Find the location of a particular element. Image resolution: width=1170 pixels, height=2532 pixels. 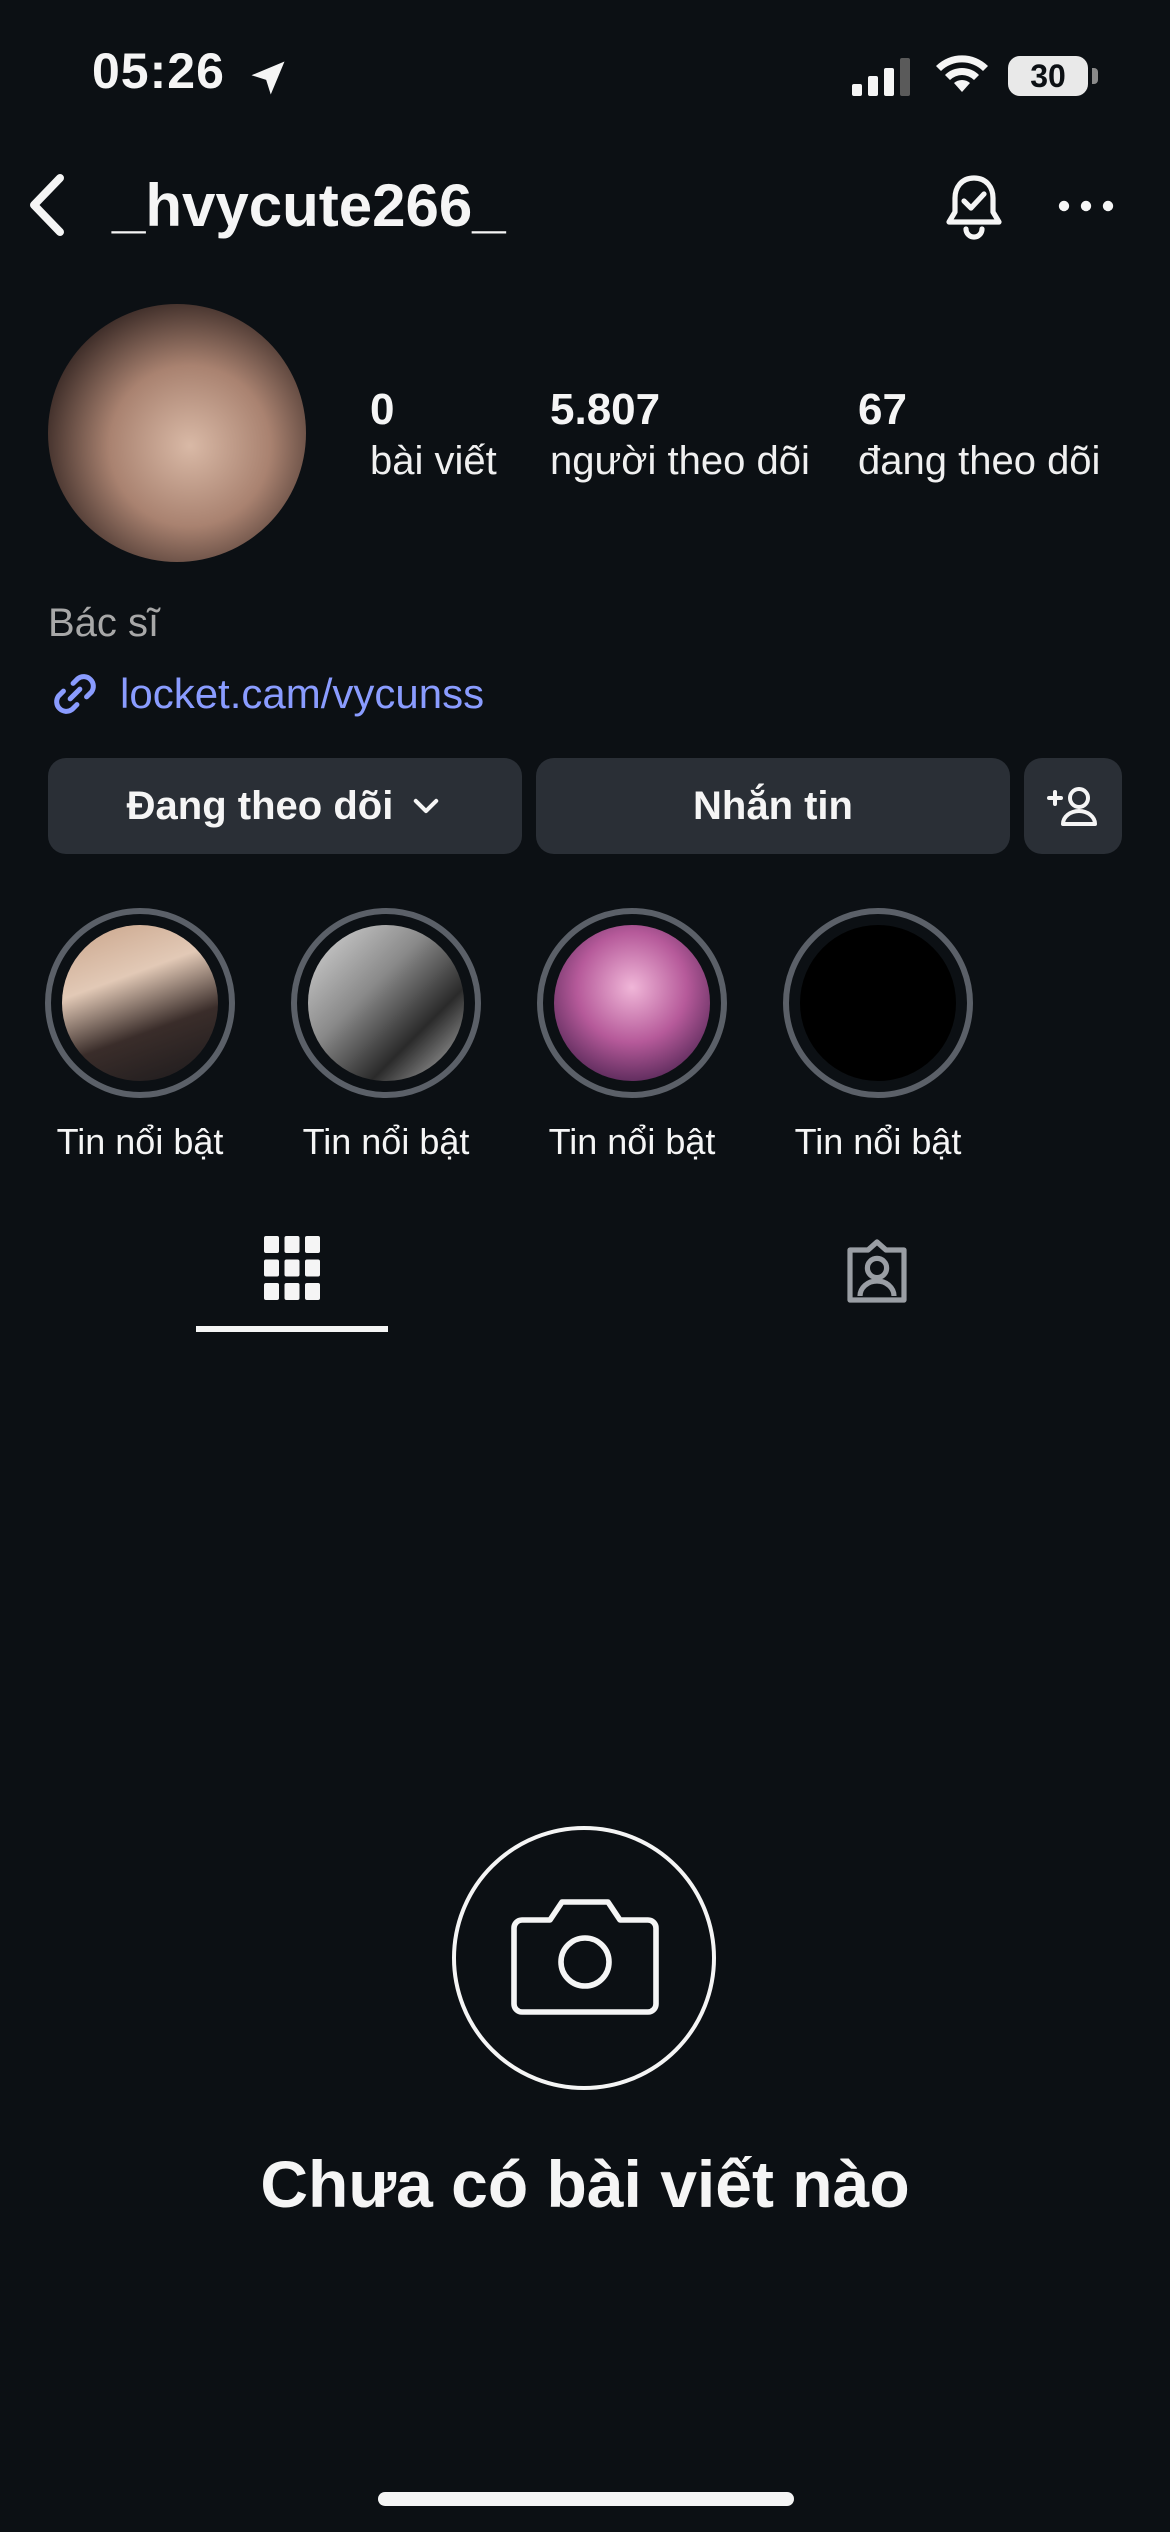

location-arrow-icon is located at coordinates (268, 78).